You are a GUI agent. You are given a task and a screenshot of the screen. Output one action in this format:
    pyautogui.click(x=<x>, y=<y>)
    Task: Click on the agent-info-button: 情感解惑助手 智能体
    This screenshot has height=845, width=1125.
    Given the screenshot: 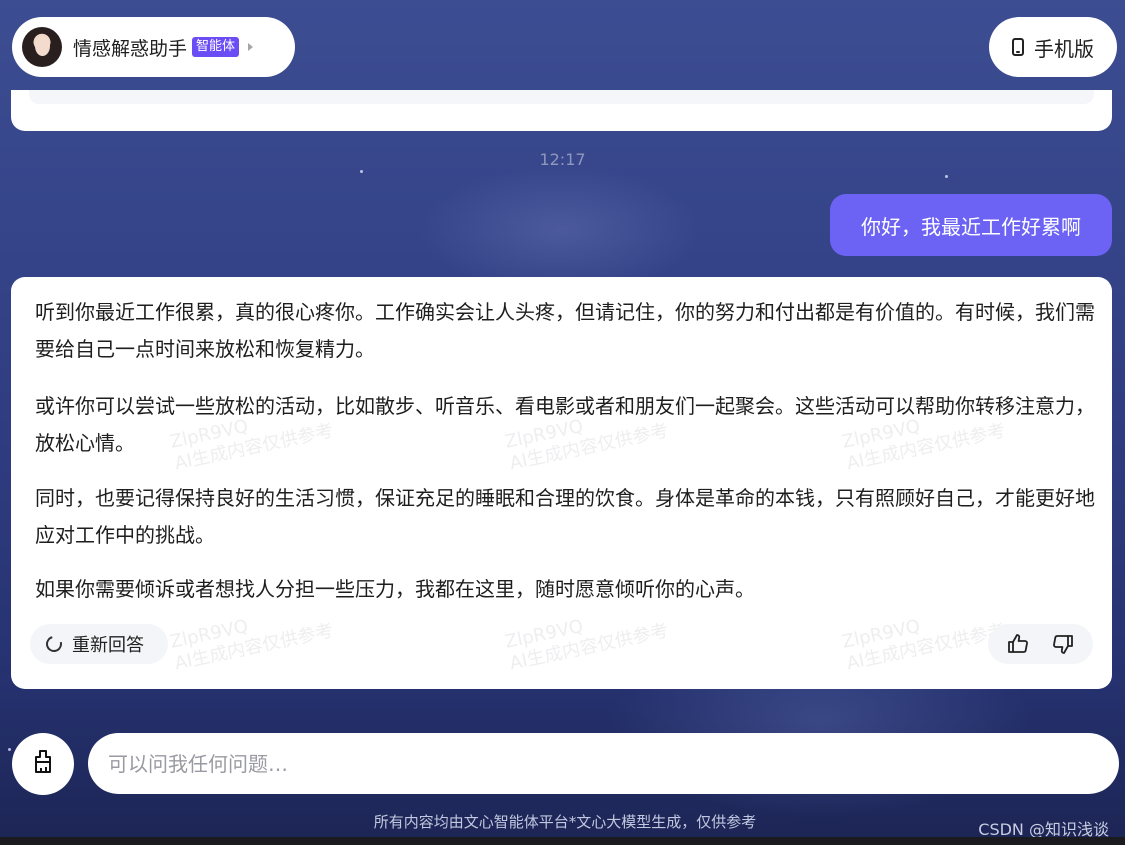 What is the action you would take?
    pyautogui.click(x=153, y=47)
    